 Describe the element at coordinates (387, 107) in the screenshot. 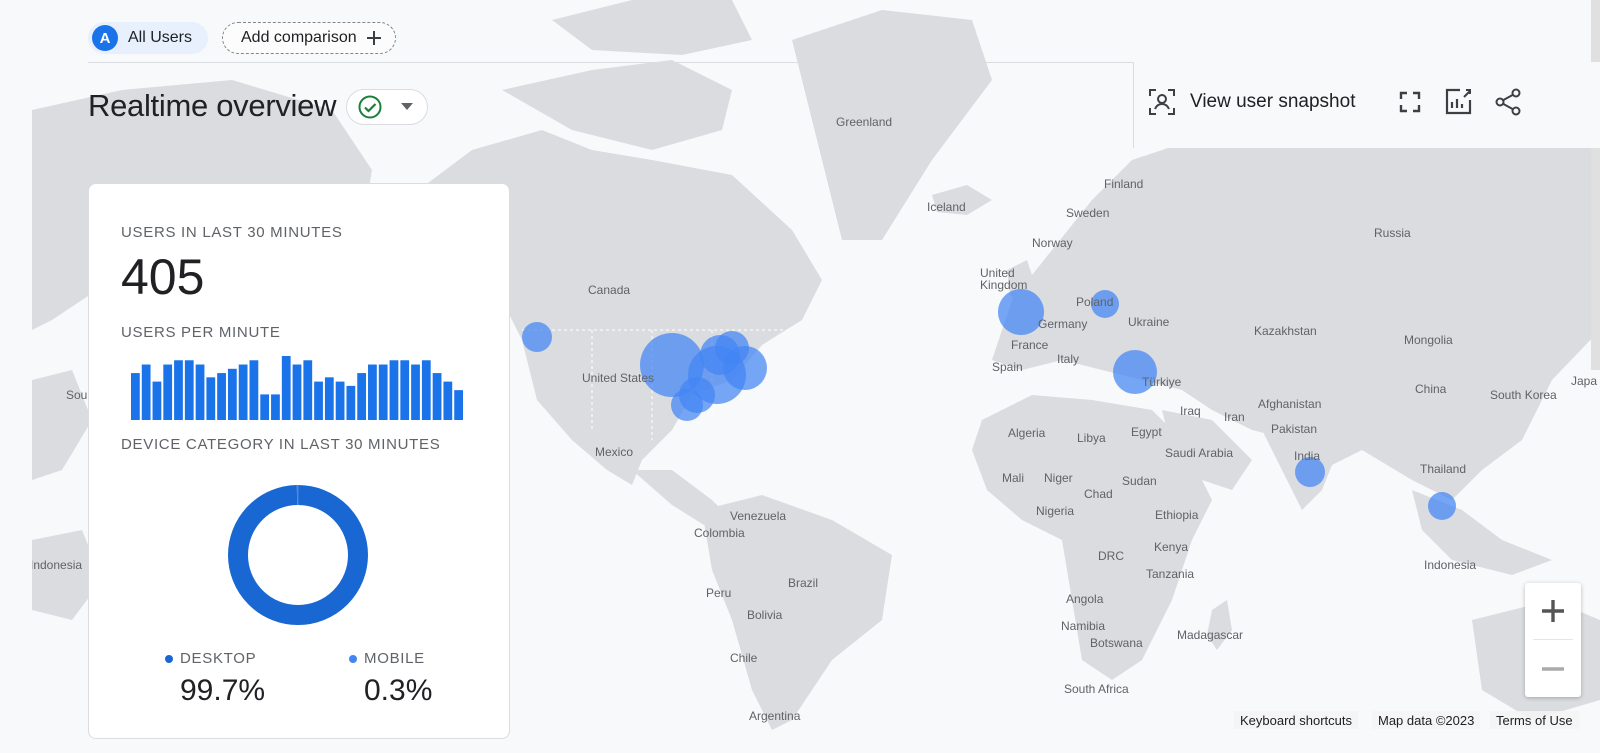

I see `data-status-dropdown` at that location.